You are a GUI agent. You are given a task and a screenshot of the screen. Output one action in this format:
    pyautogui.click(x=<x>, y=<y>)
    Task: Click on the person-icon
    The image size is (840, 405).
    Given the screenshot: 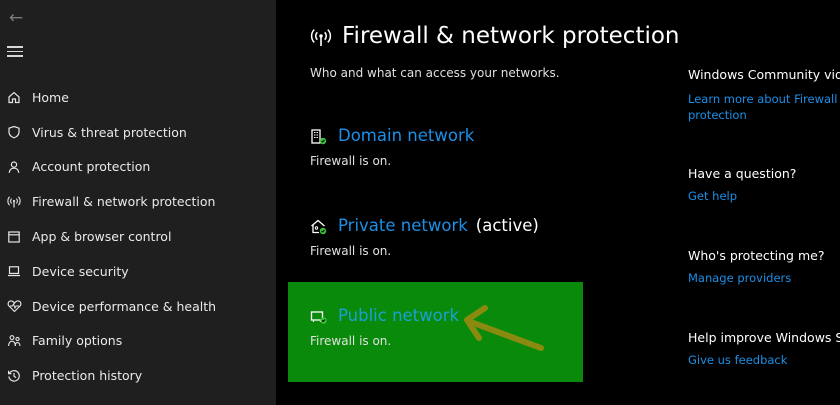 What is the action you would take?
    pyautogui.click(x=14, y=167)
    